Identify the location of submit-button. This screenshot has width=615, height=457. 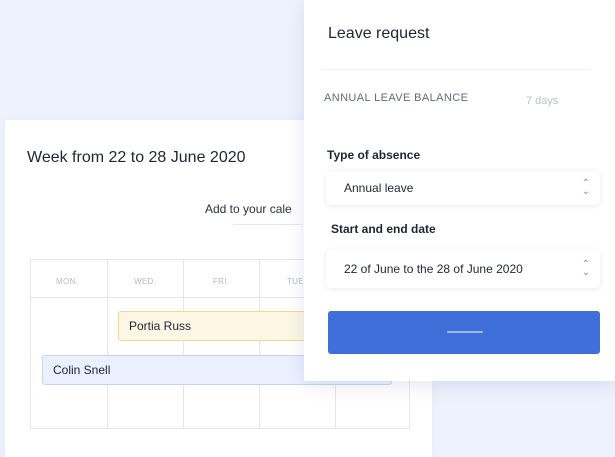
(464, 332).